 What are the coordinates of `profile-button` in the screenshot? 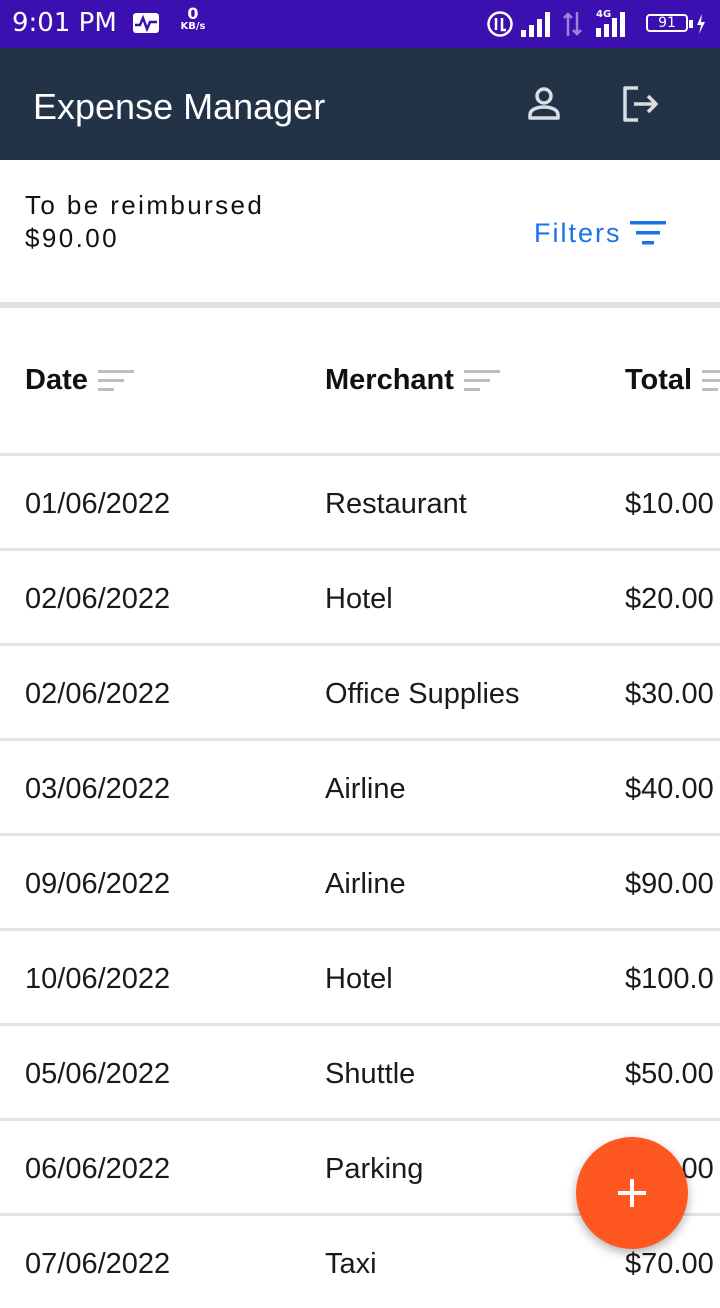 It's located at (544, 104).